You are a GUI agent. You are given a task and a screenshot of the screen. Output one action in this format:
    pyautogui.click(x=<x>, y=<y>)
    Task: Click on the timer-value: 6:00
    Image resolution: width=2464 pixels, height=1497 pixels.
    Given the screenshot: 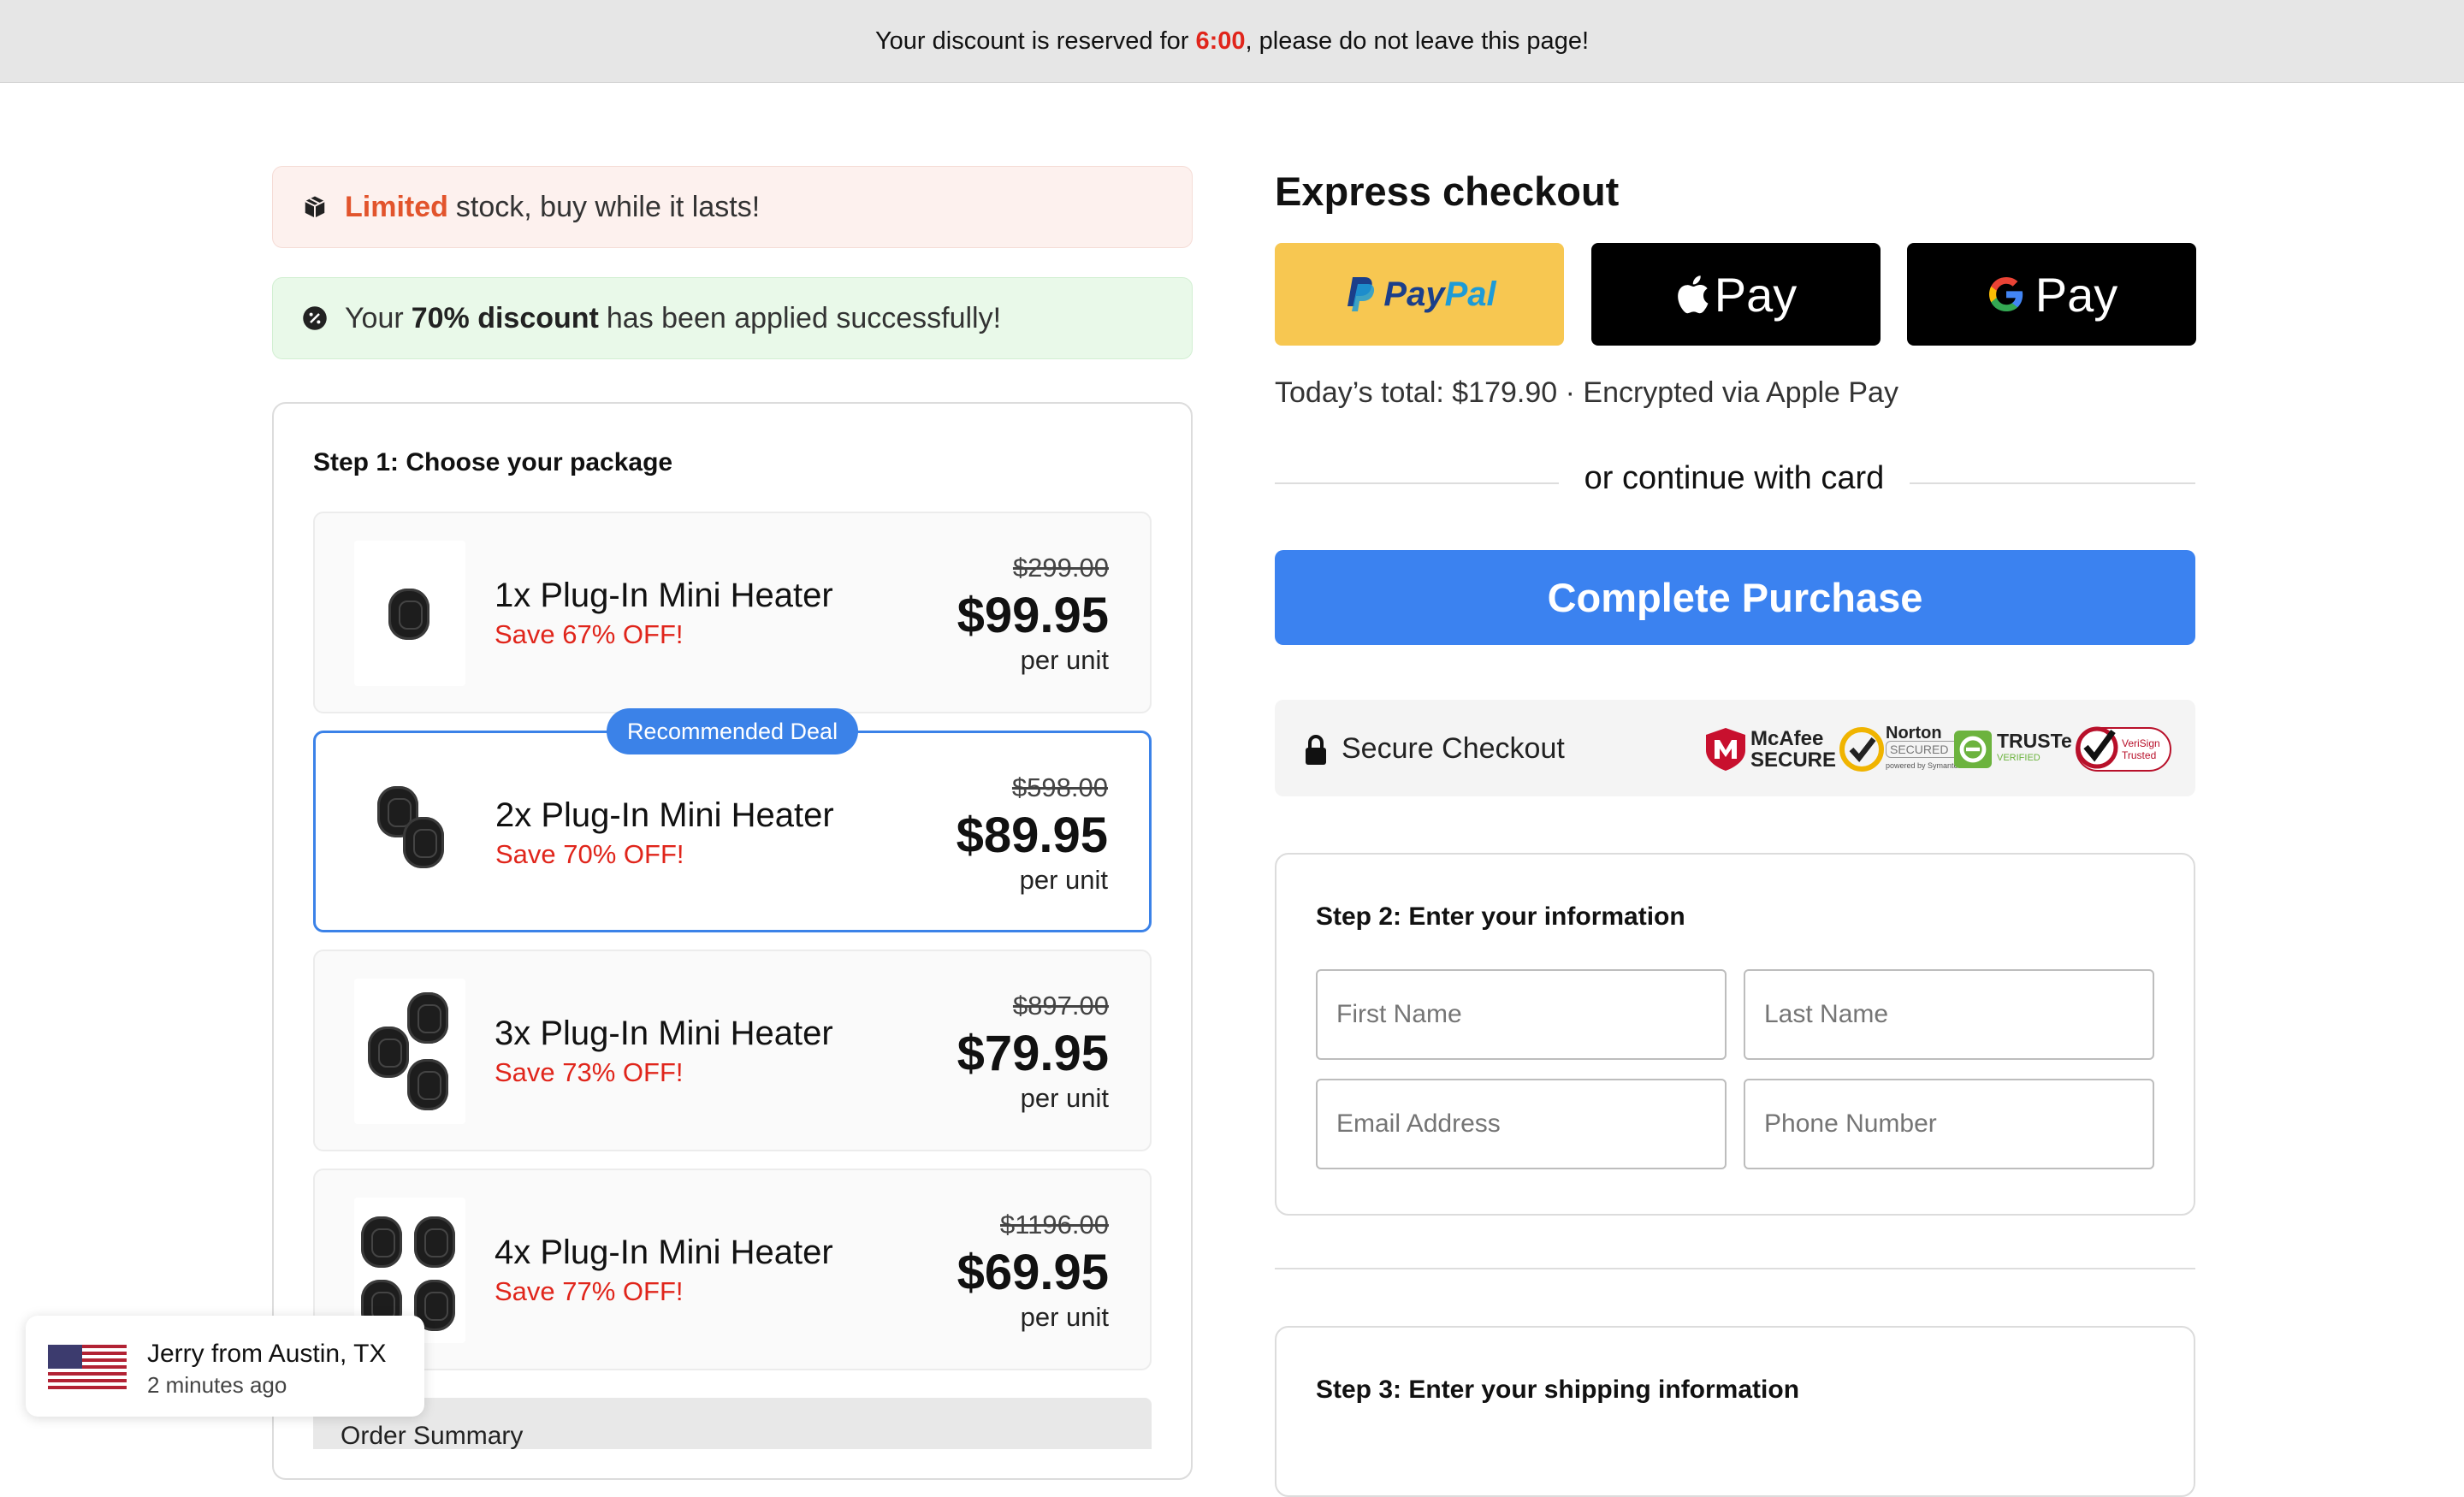 What is the action you would take?
    pyautogui.click(x=1220, y=41)
    